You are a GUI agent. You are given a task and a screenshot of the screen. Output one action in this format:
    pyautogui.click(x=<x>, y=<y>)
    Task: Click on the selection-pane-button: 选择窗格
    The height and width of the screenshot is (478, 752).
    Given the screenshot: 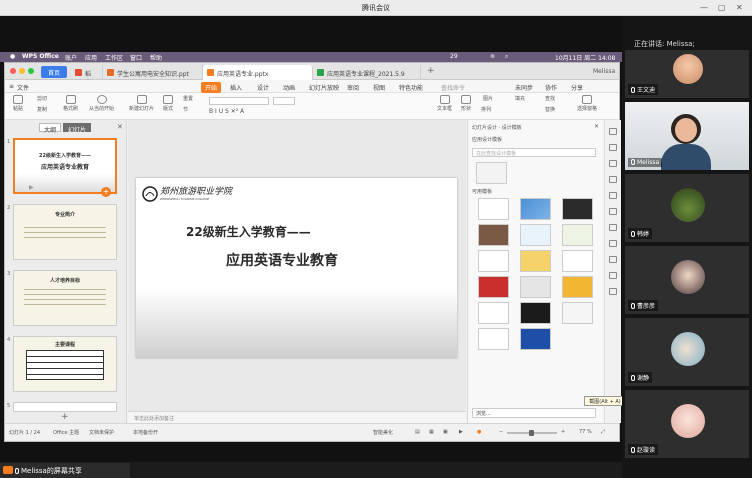 What is the action you would take?
    pyautogui.click(x=587, y=103)
    